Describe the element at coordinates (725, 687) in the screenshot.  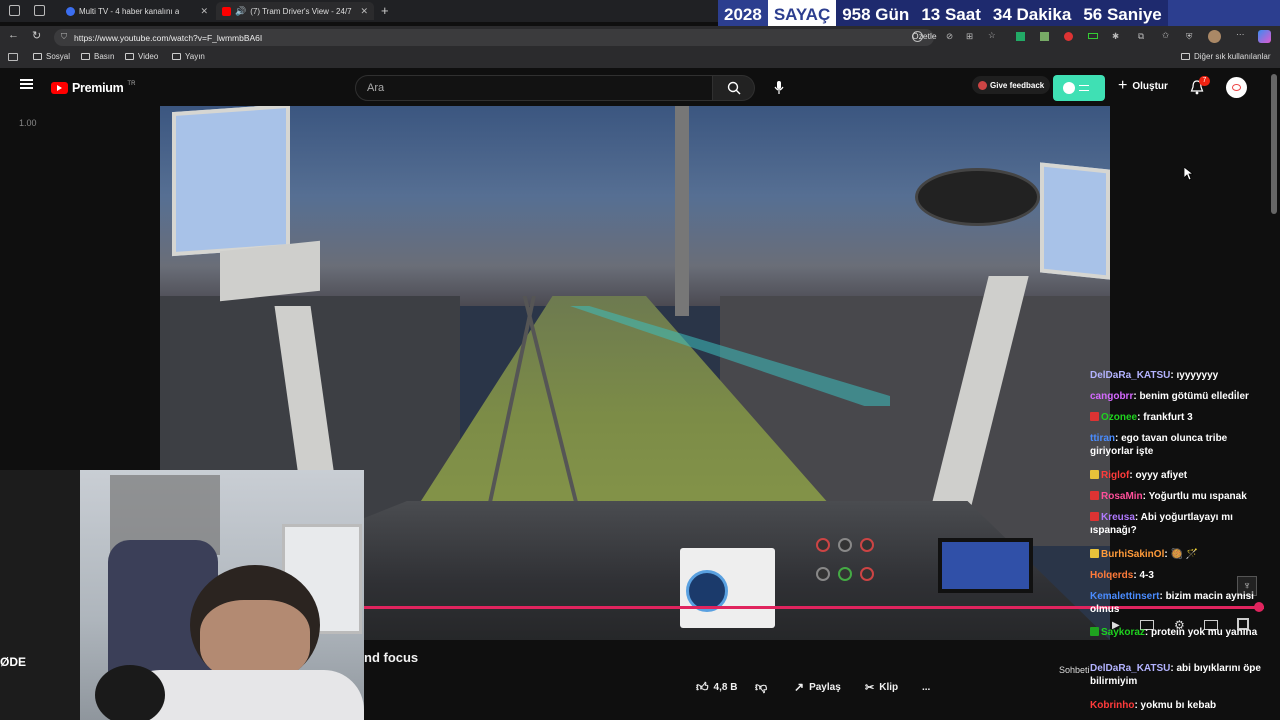
I see `like-count: 4,8 B` at that location.